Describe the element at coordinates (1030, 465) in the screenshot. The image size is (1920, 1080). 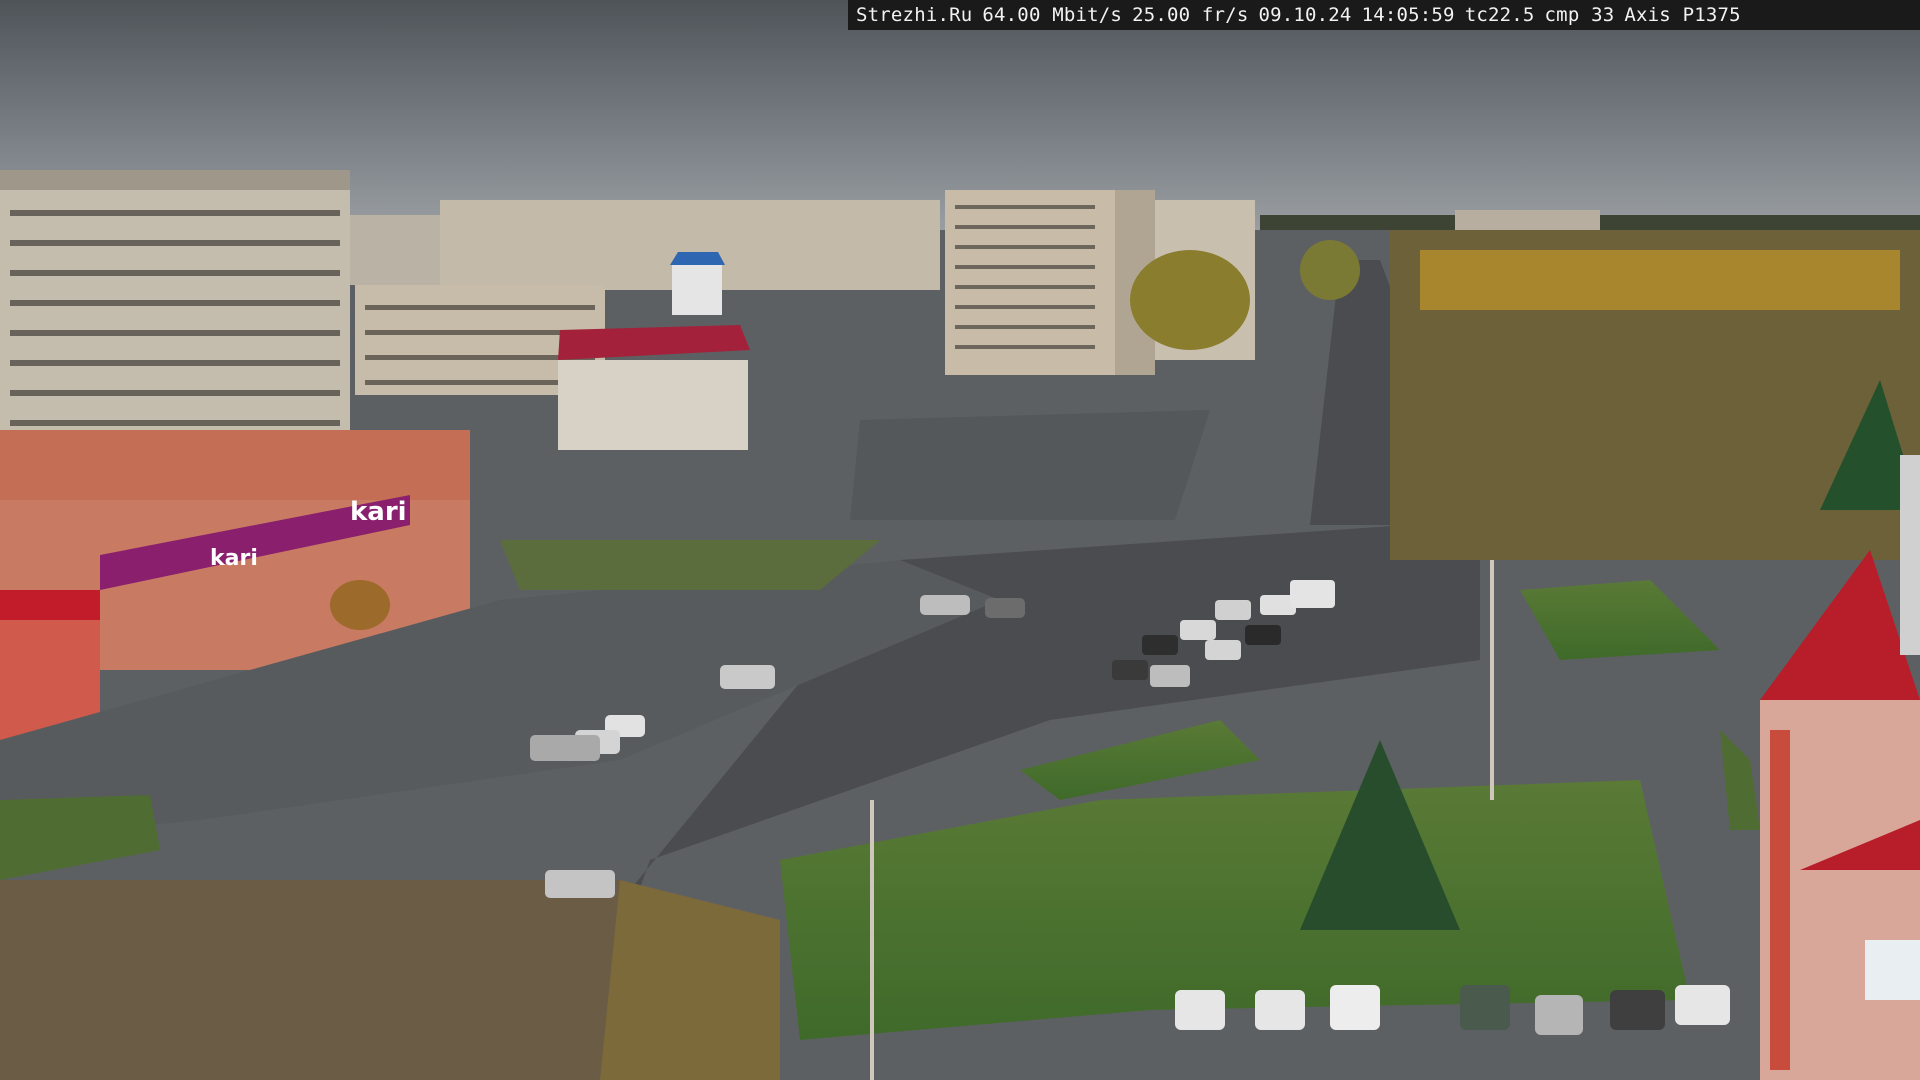
I see `plaza` at that location.